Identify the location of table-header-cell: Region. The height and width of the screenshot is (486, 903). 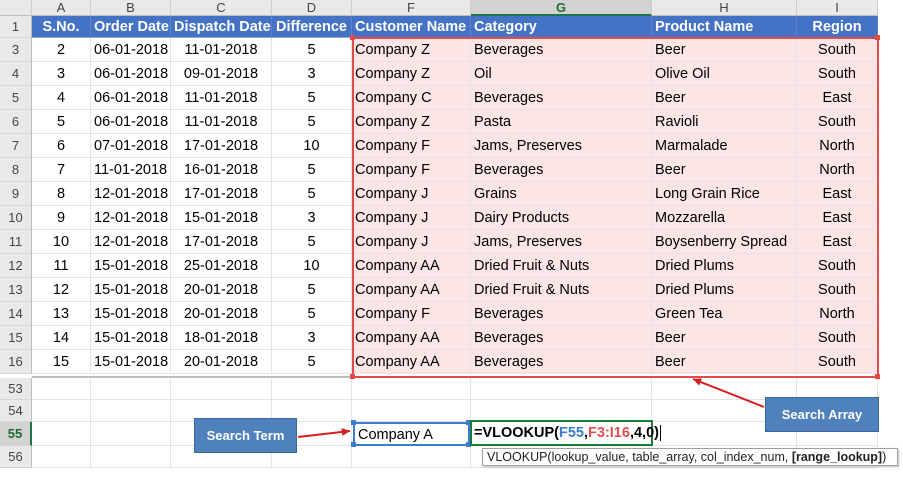
(837, 27).